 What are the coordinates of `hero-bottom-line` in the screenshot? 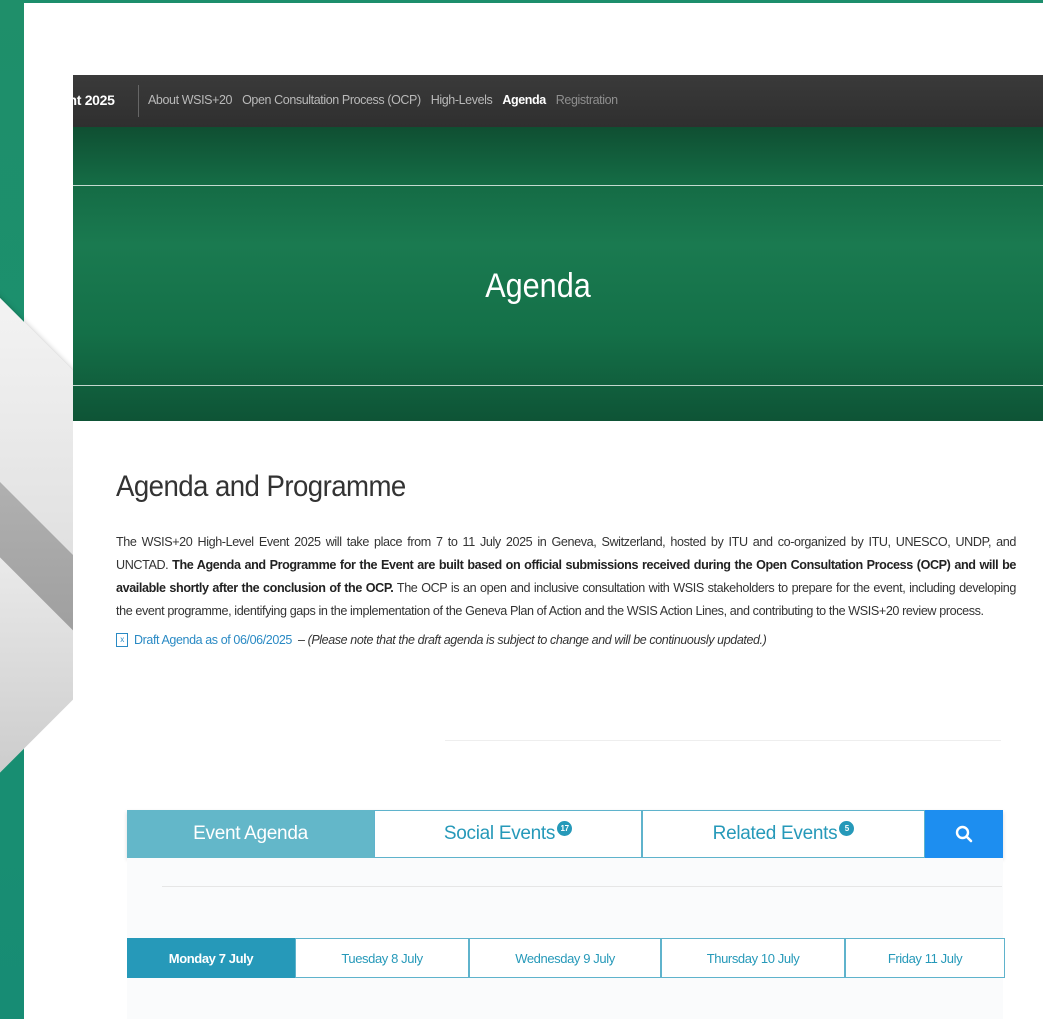 It's located at (558, 385).